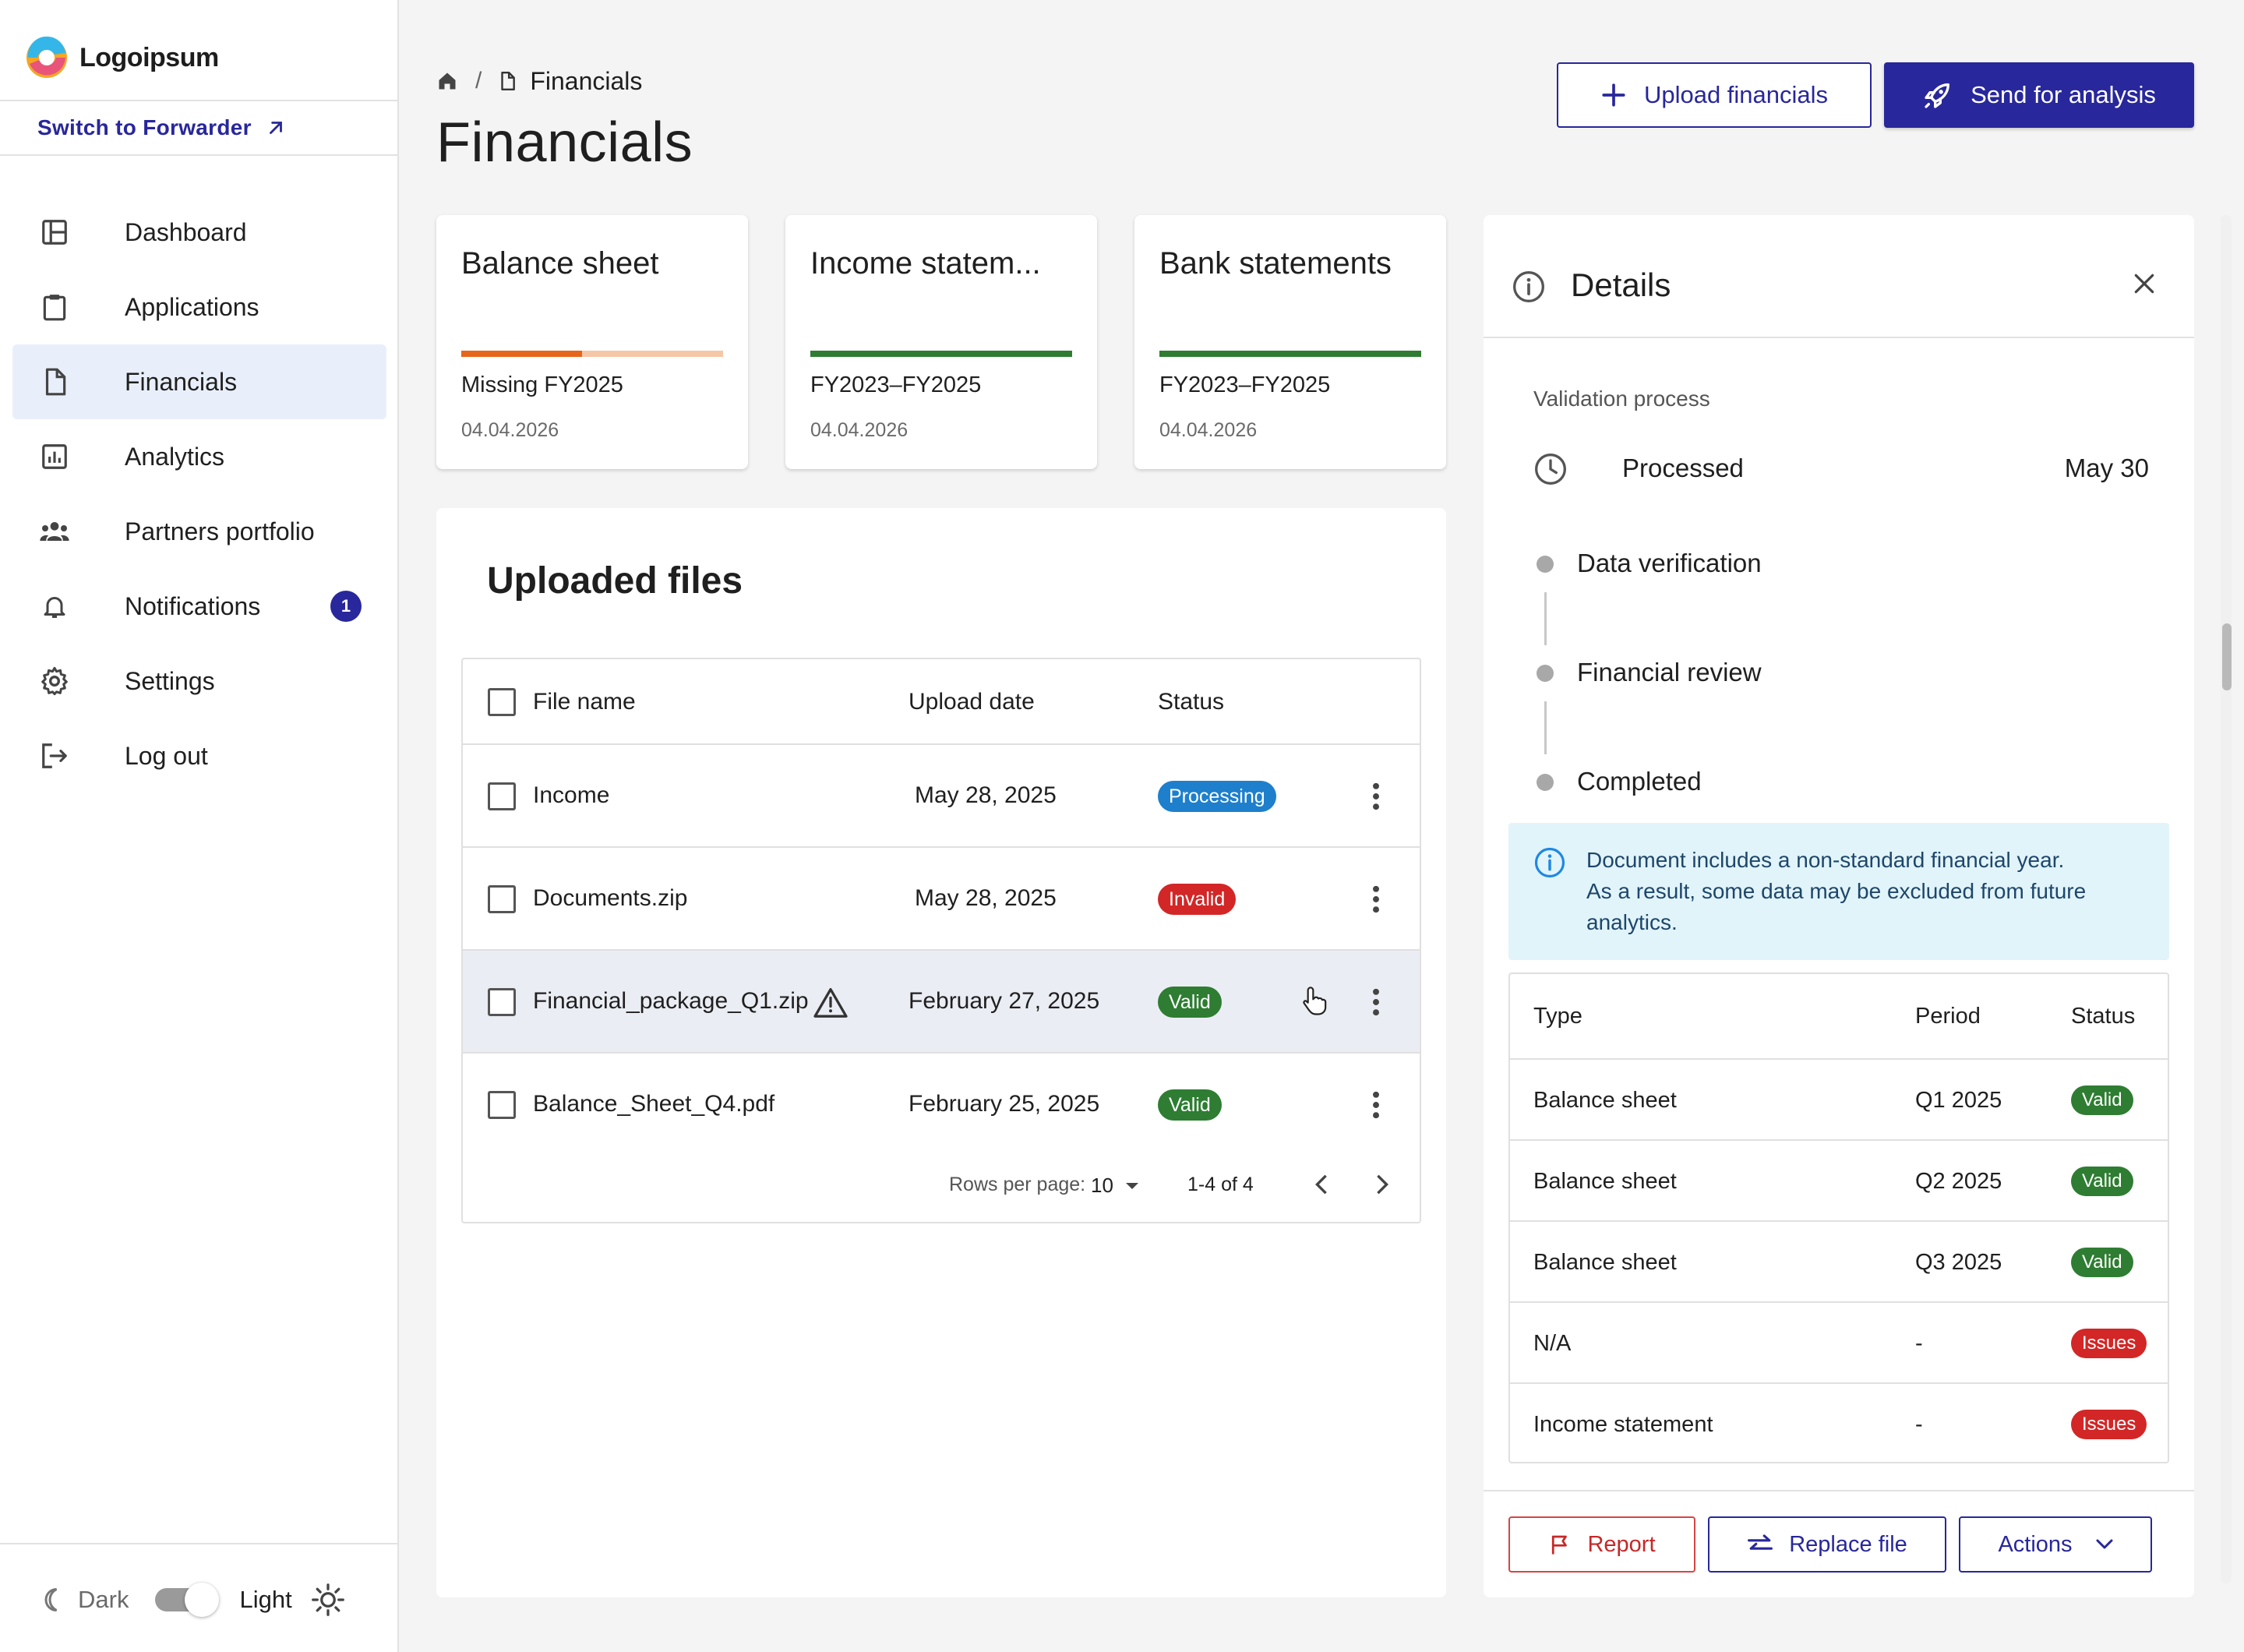  I want to click on sidebar-item-label: Notifications, so click(193, 606).